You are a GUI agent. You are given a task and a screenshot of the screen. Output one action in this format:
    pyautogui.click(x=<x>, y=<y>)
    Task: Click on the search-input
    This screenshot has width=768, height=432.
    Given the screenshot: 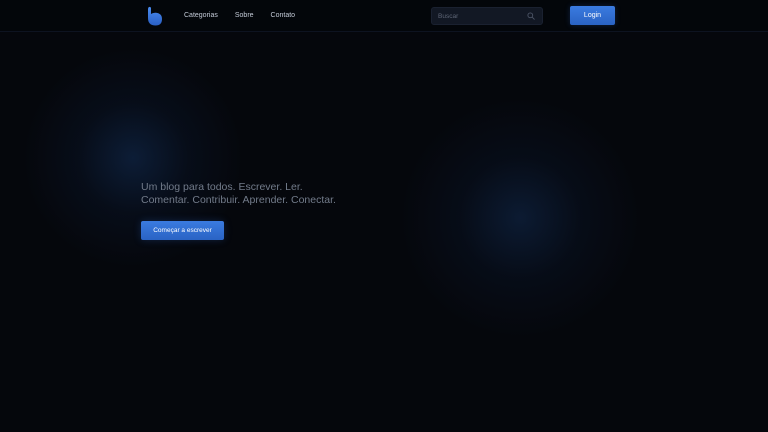 What is the action you would take?
    pyautogui.click(x=482, y=16)
    